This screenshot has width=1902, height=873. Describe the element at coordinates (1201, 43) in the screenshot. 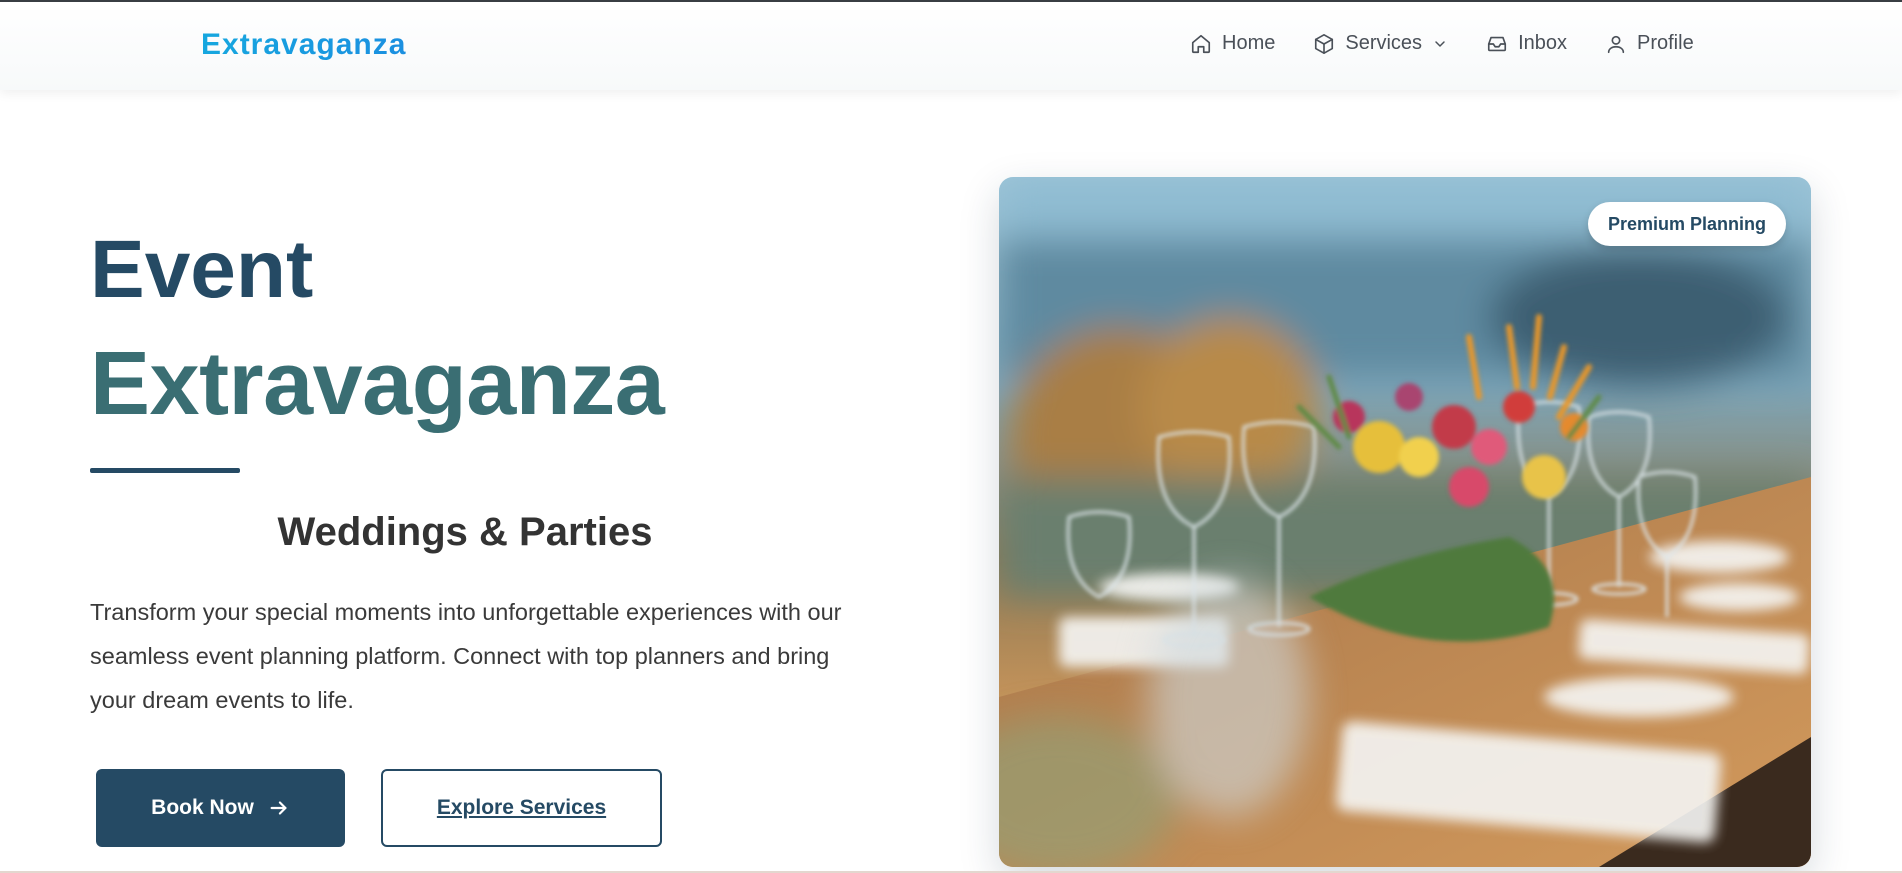

I see `home-icon` at that location.